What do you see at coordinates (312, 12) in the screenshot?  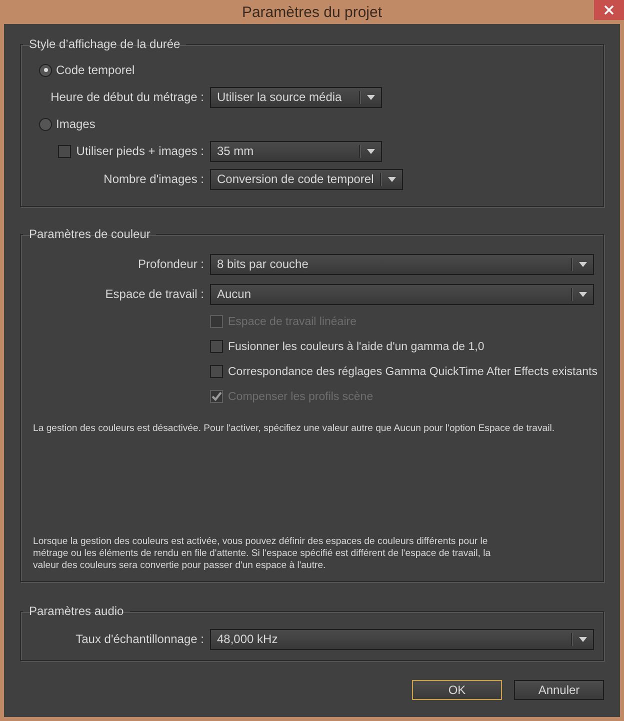 I see `window-title: Paramètres du projet` at bounding box center [312, 12].